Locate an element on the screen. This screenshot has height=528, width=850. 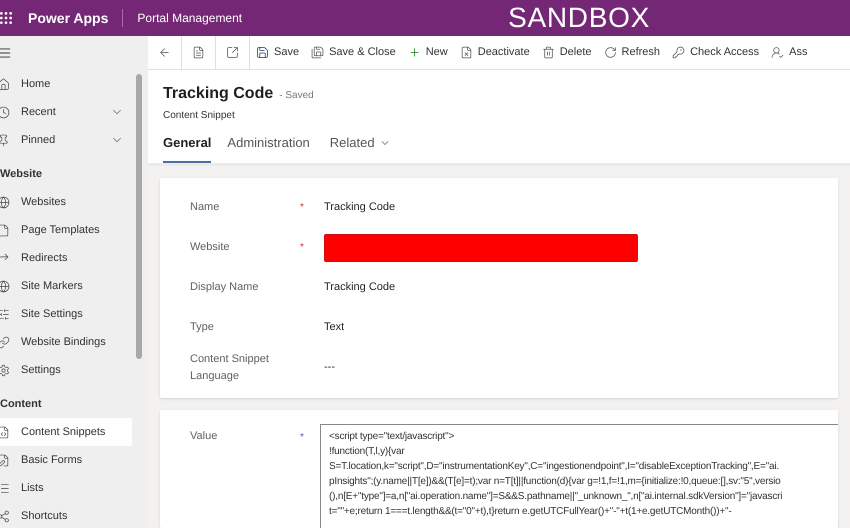
code-line: !function(T,l,y){var is located at coordinates (367, 451).